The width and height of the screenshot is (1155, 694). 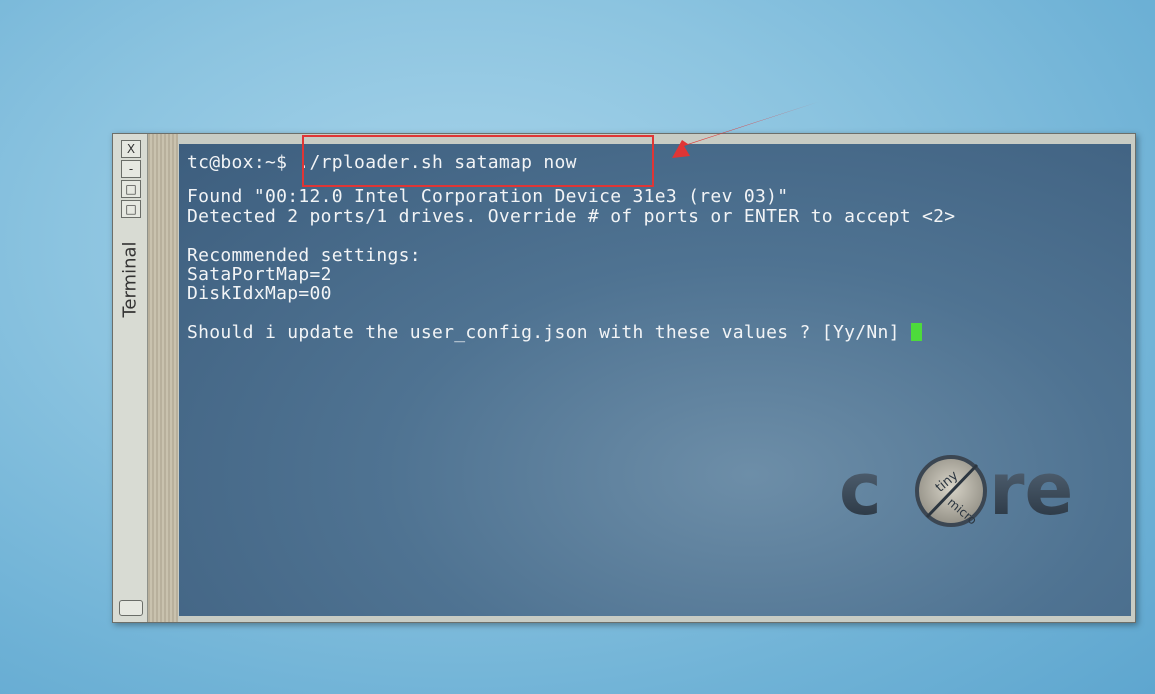 What do you see at coordinates (163, 378) in the screenshot?
I see `window-border-strip` at bounding box center [163, 378].